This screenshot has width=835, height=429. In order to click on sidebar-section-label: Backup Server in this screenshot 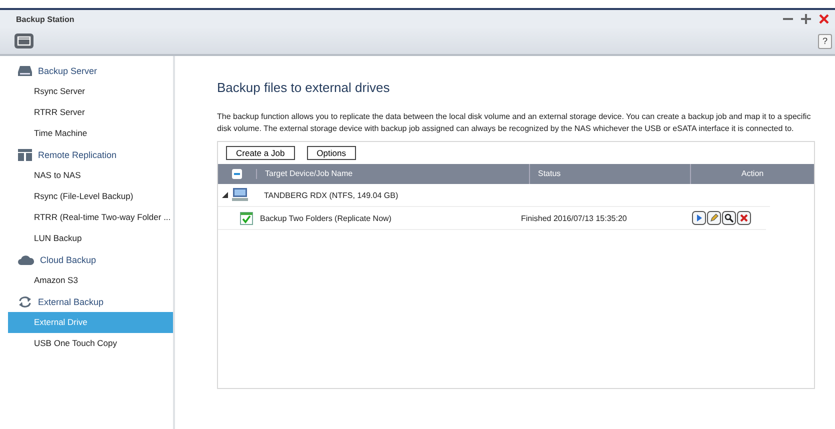, I will do `click(68, 71)`.